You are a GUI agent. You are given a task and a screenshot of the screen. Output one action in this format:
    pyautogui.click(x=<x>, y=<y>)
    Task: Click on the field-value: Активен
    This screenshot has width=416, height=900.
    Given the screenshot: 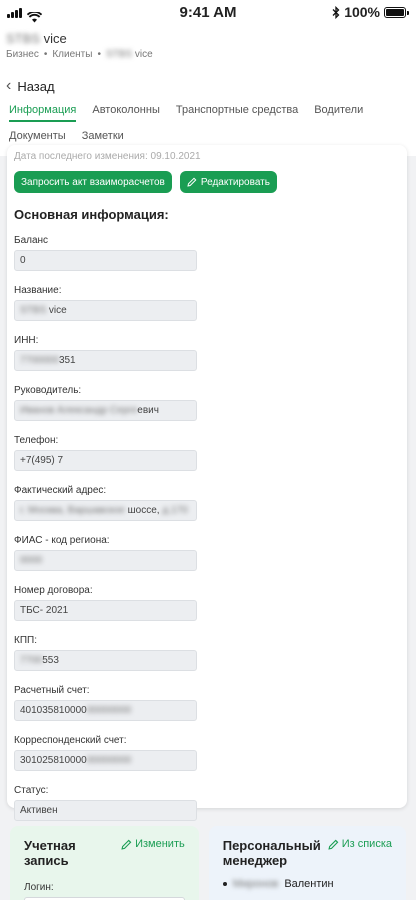 What is the action you would take?
    pyautogui.click(x=105, y=810)
    